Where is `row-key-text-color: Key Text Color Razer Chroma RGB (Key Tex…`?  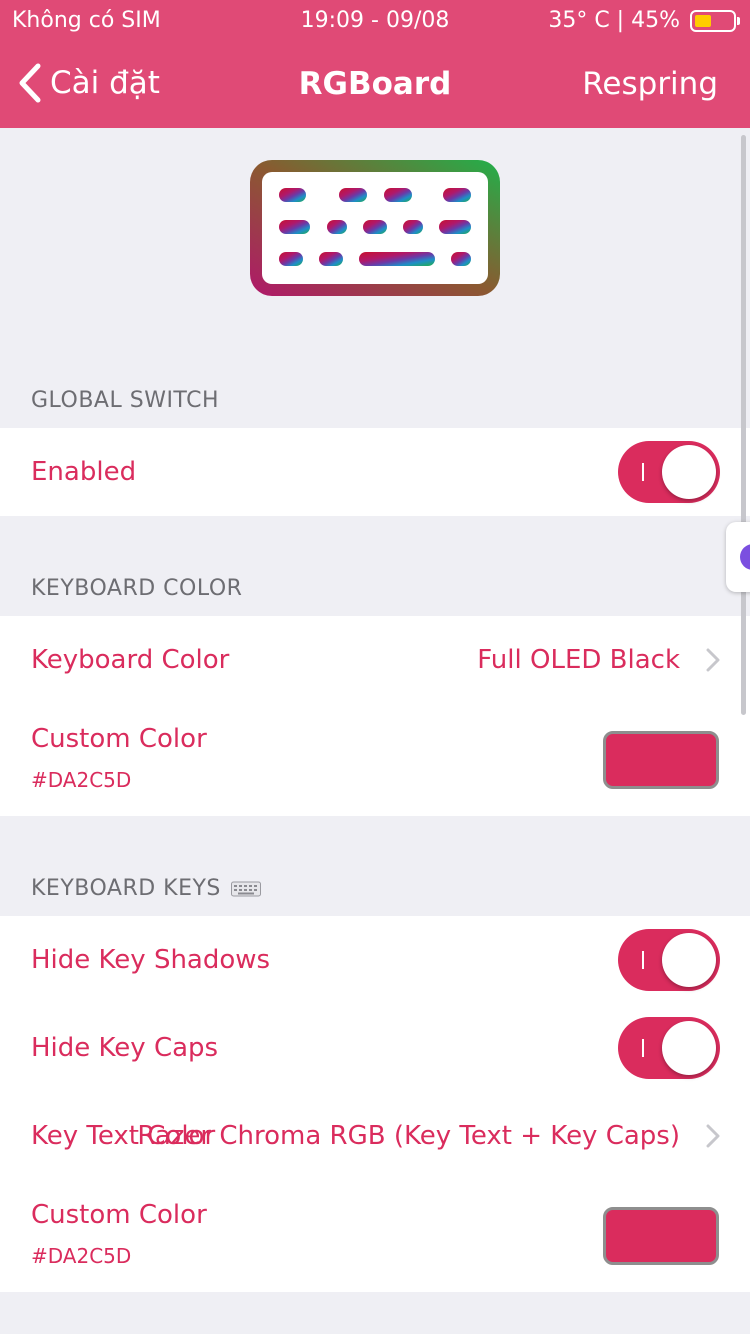
row-key-text-color: Key Text Color Razer Chroma RGB (Key Tex… is located at coordinates (375, 1136).